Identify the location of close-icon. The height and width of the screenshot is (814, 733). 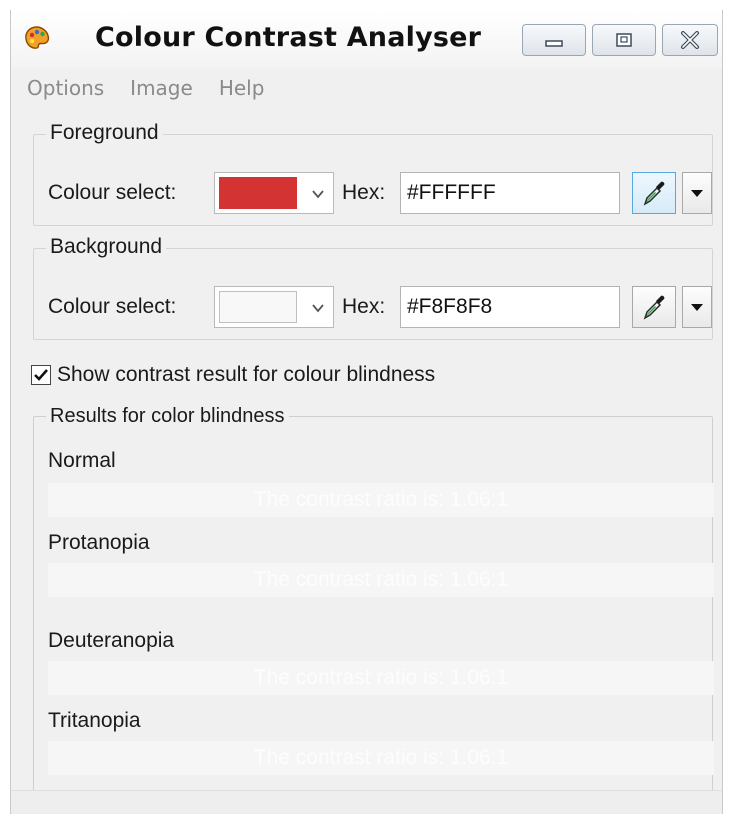
(690, 40).